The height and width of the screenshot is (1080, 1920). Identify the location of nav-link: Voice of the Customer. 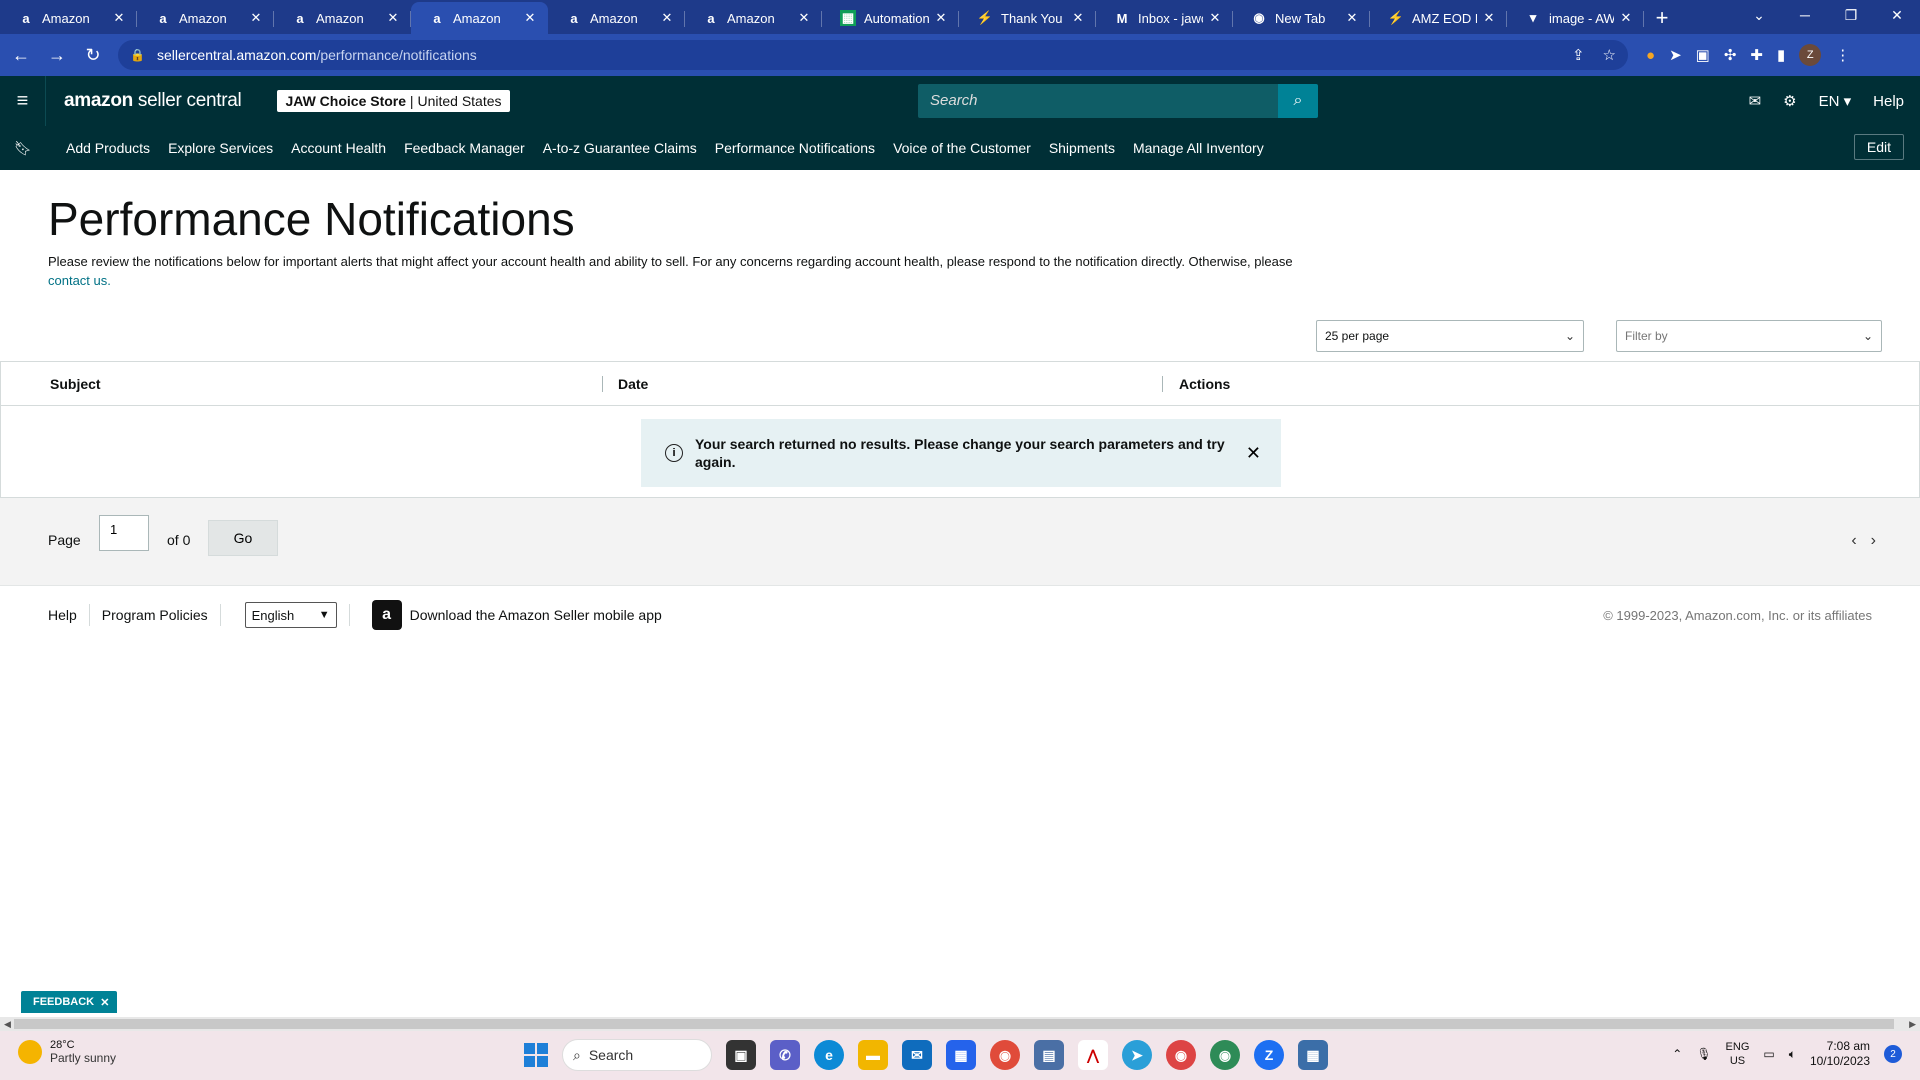
(962, 148).